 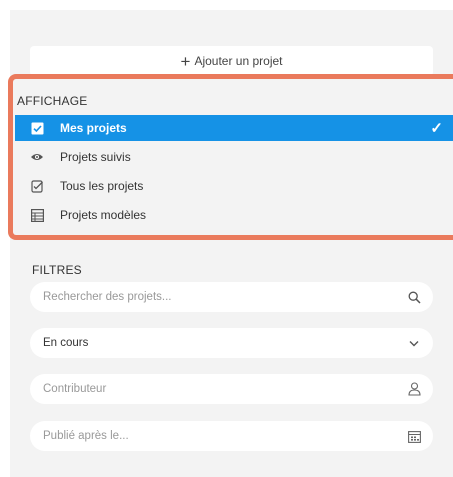 What do you see at coordinates (234, 157) in the screenshot?
I see `view-item-followed-projects: Projets suivis` at bounding box center [234, 157].